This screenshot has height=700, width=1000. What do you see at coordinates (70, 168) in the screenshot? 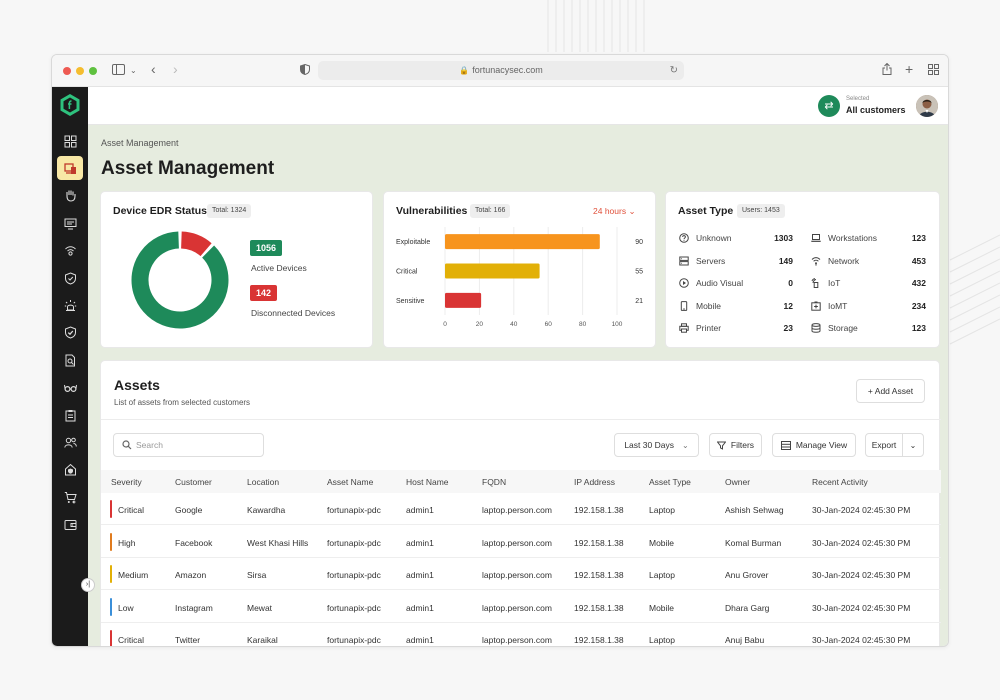
I see `sidebar-item-asset-devices` at bounding box center [70, 168].